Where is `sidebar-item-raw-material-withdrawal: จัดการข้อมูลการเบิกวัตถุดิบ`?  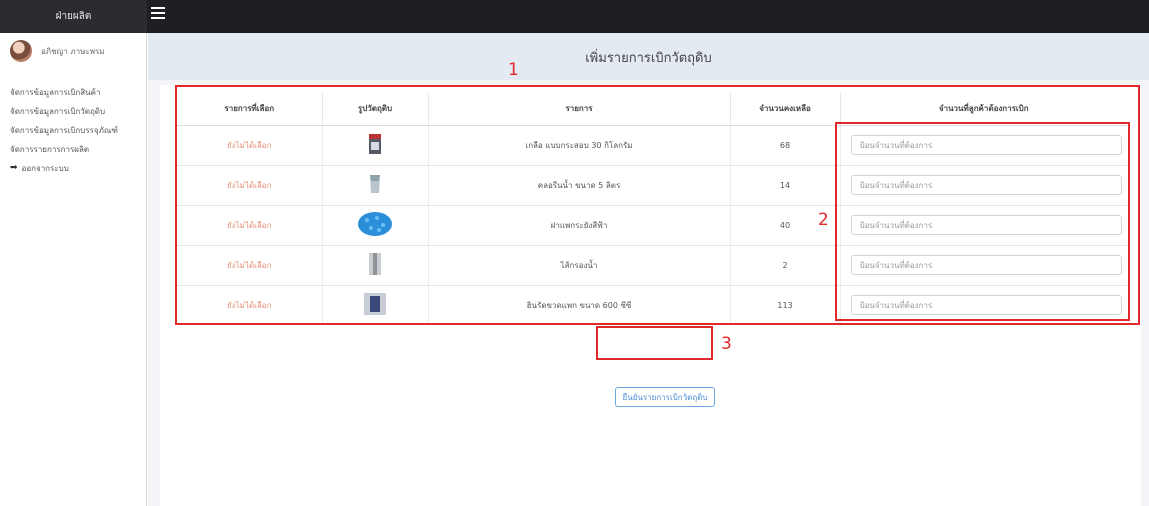
sidebar-item-raw-material-withdrawal: จัดการข้อมูลการเบิกวัตถุดิบ is located at coordinates (73, 111).